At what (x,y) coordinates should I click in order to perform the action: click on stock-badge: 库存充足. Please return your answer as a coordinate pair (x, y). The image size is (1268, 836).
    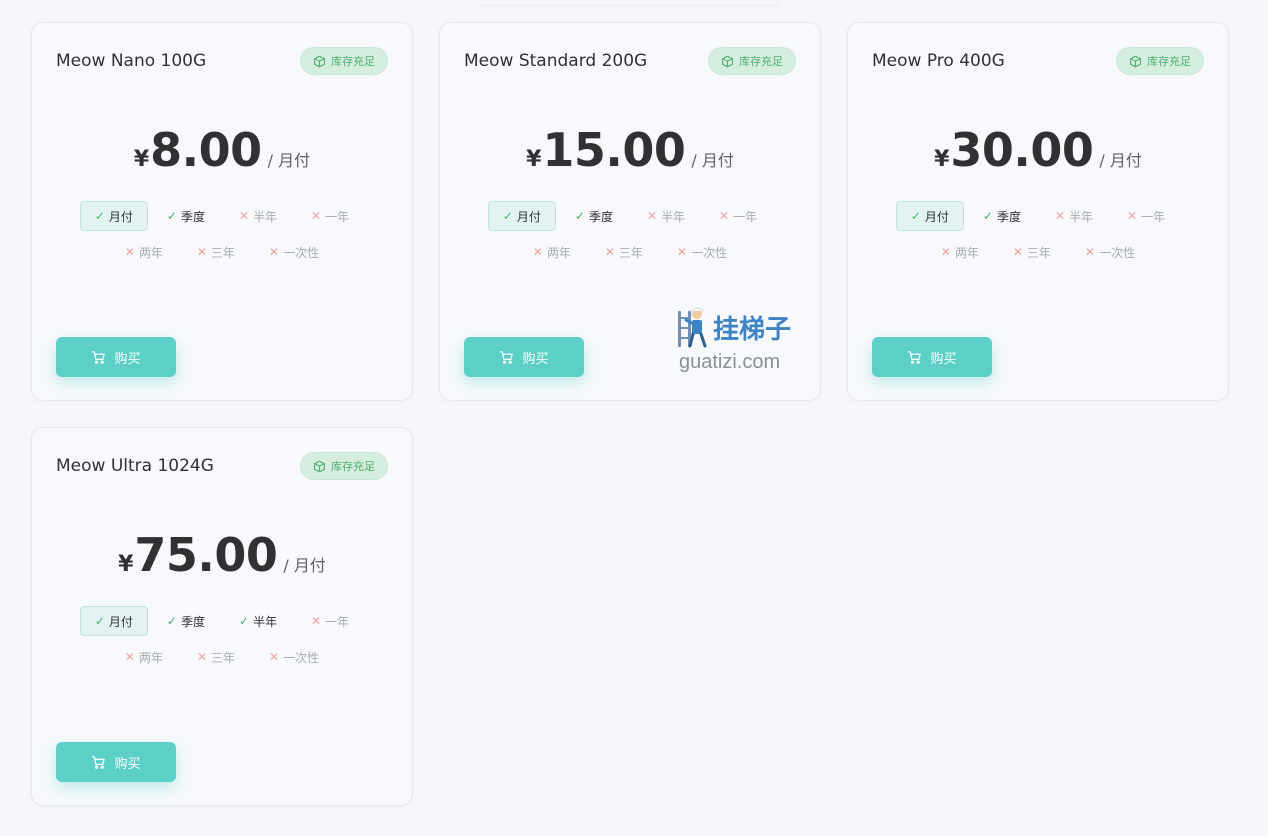
    Looking at the image, I should click on (1160, 61).